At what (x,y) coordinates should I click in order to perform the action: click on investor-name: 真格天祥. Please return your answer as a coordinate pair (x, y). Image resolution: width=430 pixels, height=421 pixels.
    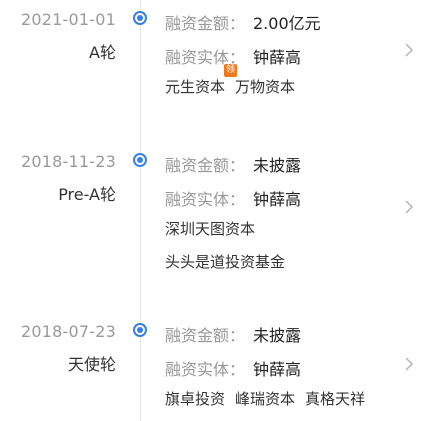
    Looking at the image, I should click on (335, 398).